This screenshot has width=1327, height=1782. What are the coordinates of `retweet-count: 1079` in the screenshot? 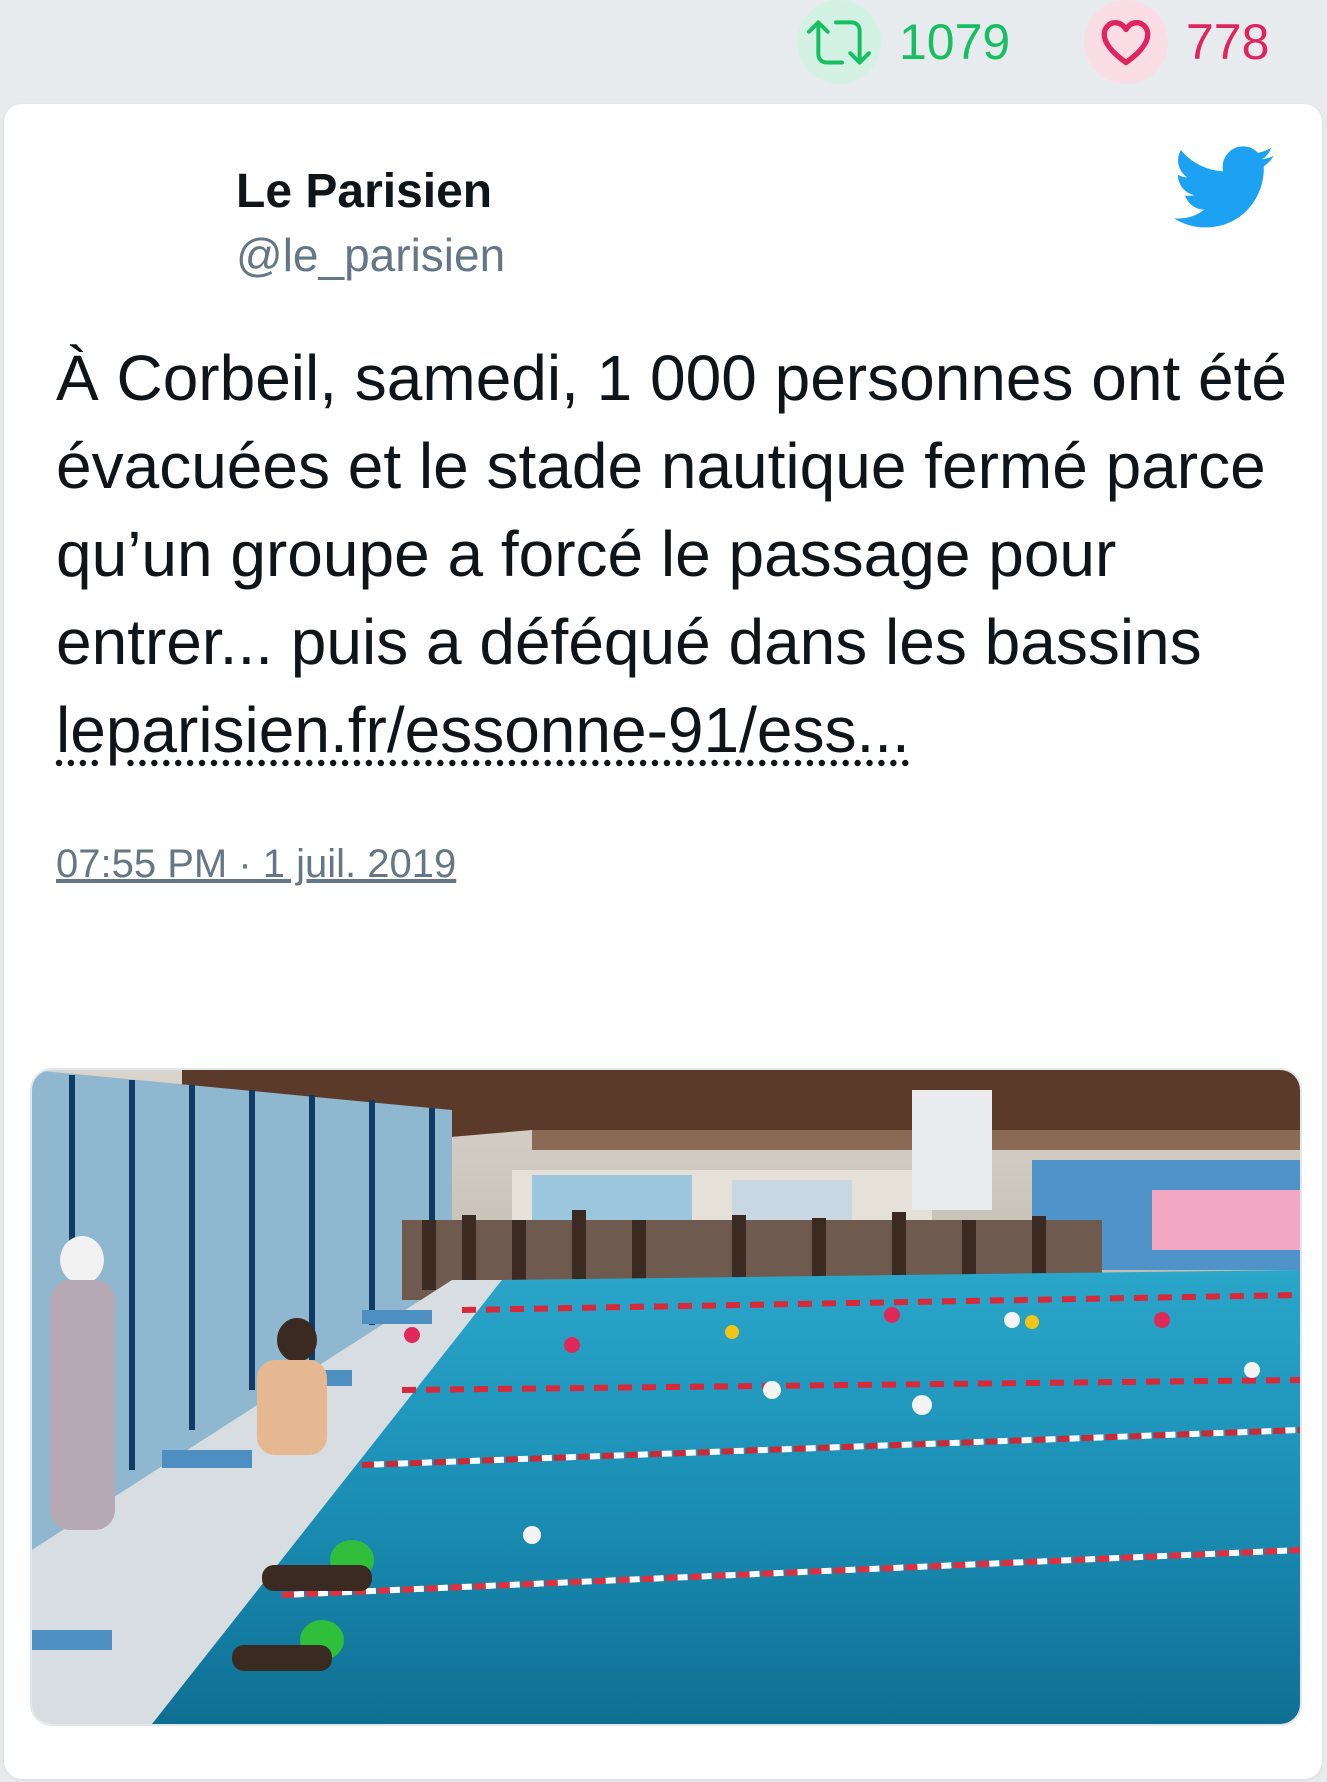 It's located at (903, 42).